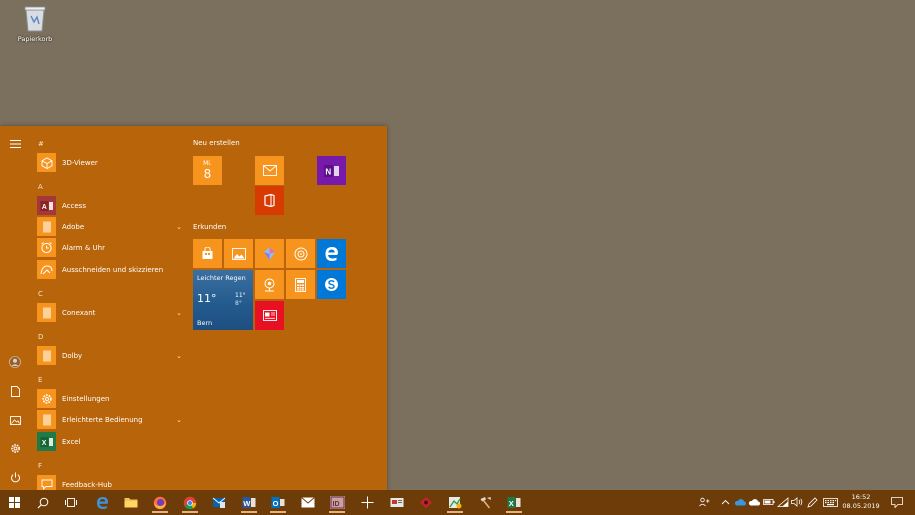  I want to click on paint-3d-tile, so click(269, 253).